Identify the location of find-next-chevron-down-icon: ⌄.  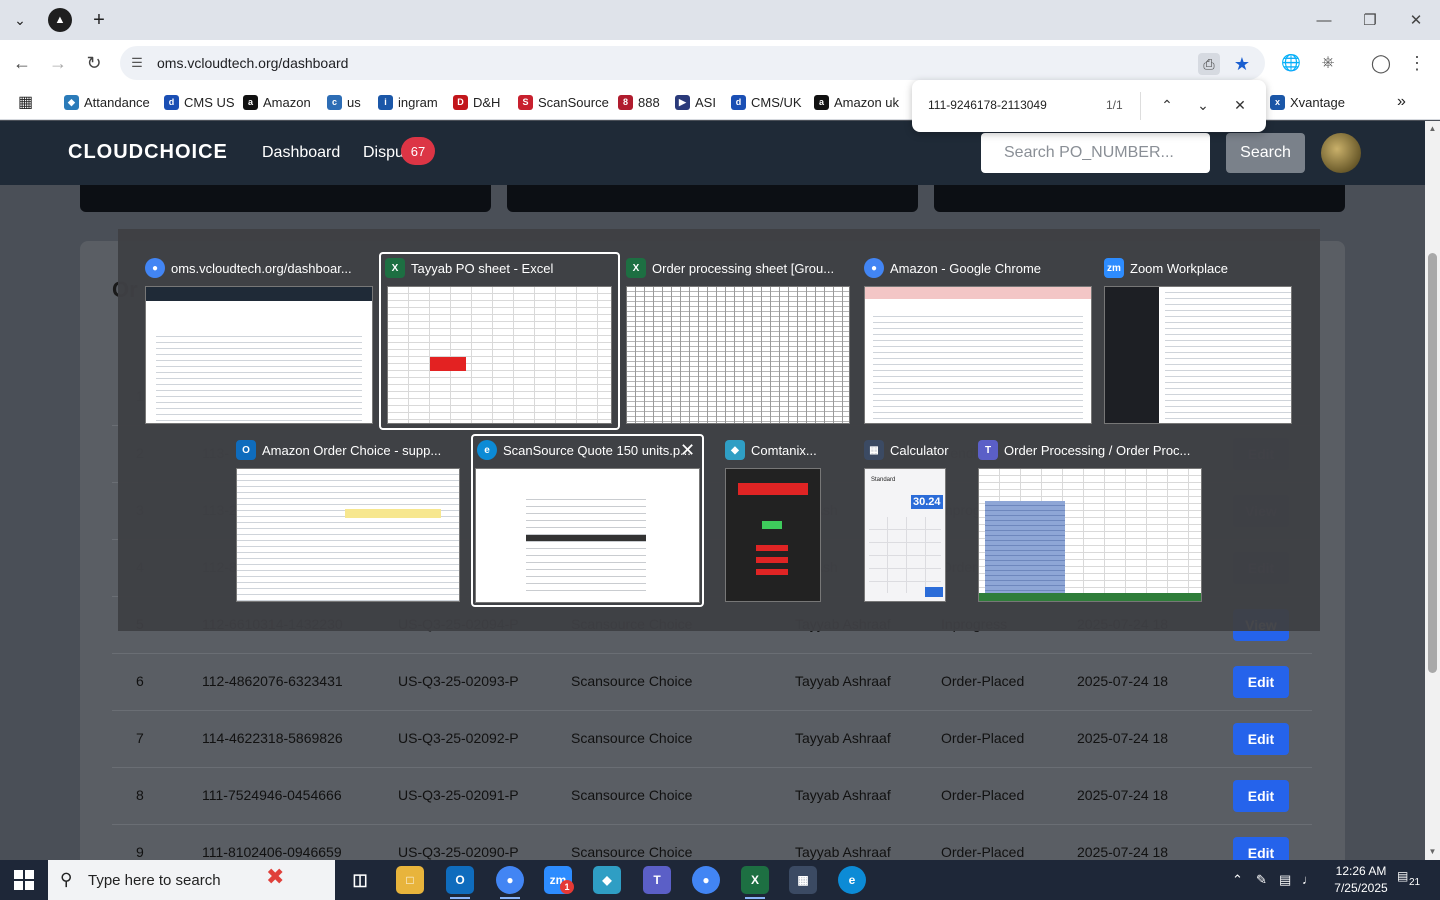
(1203, 105).